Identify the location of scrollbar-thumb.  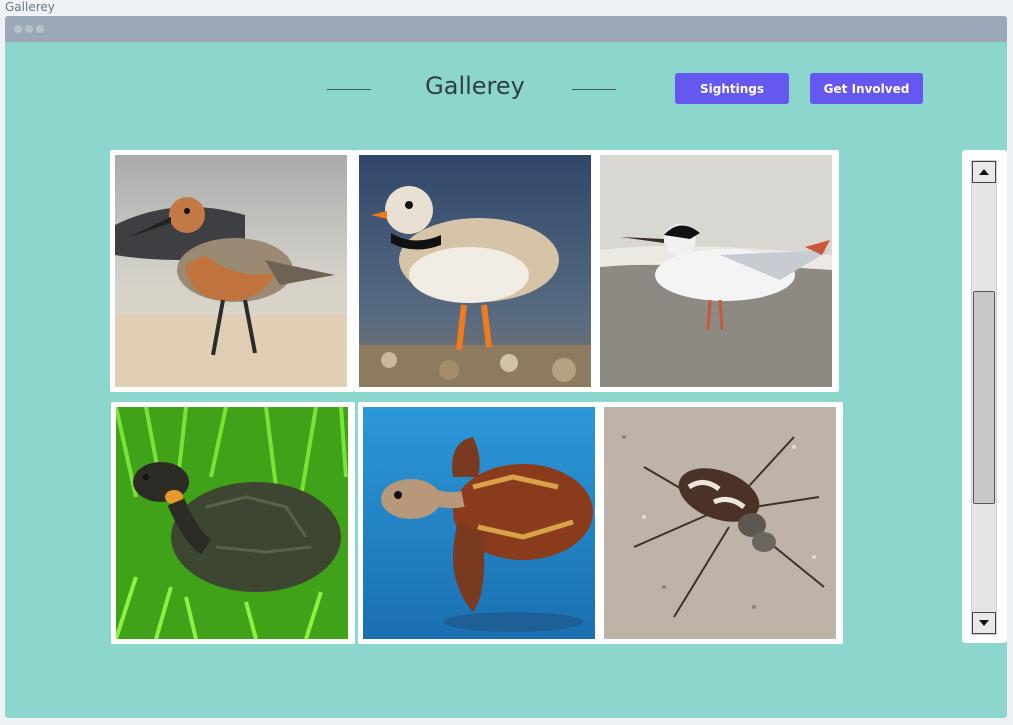
(984, 397).